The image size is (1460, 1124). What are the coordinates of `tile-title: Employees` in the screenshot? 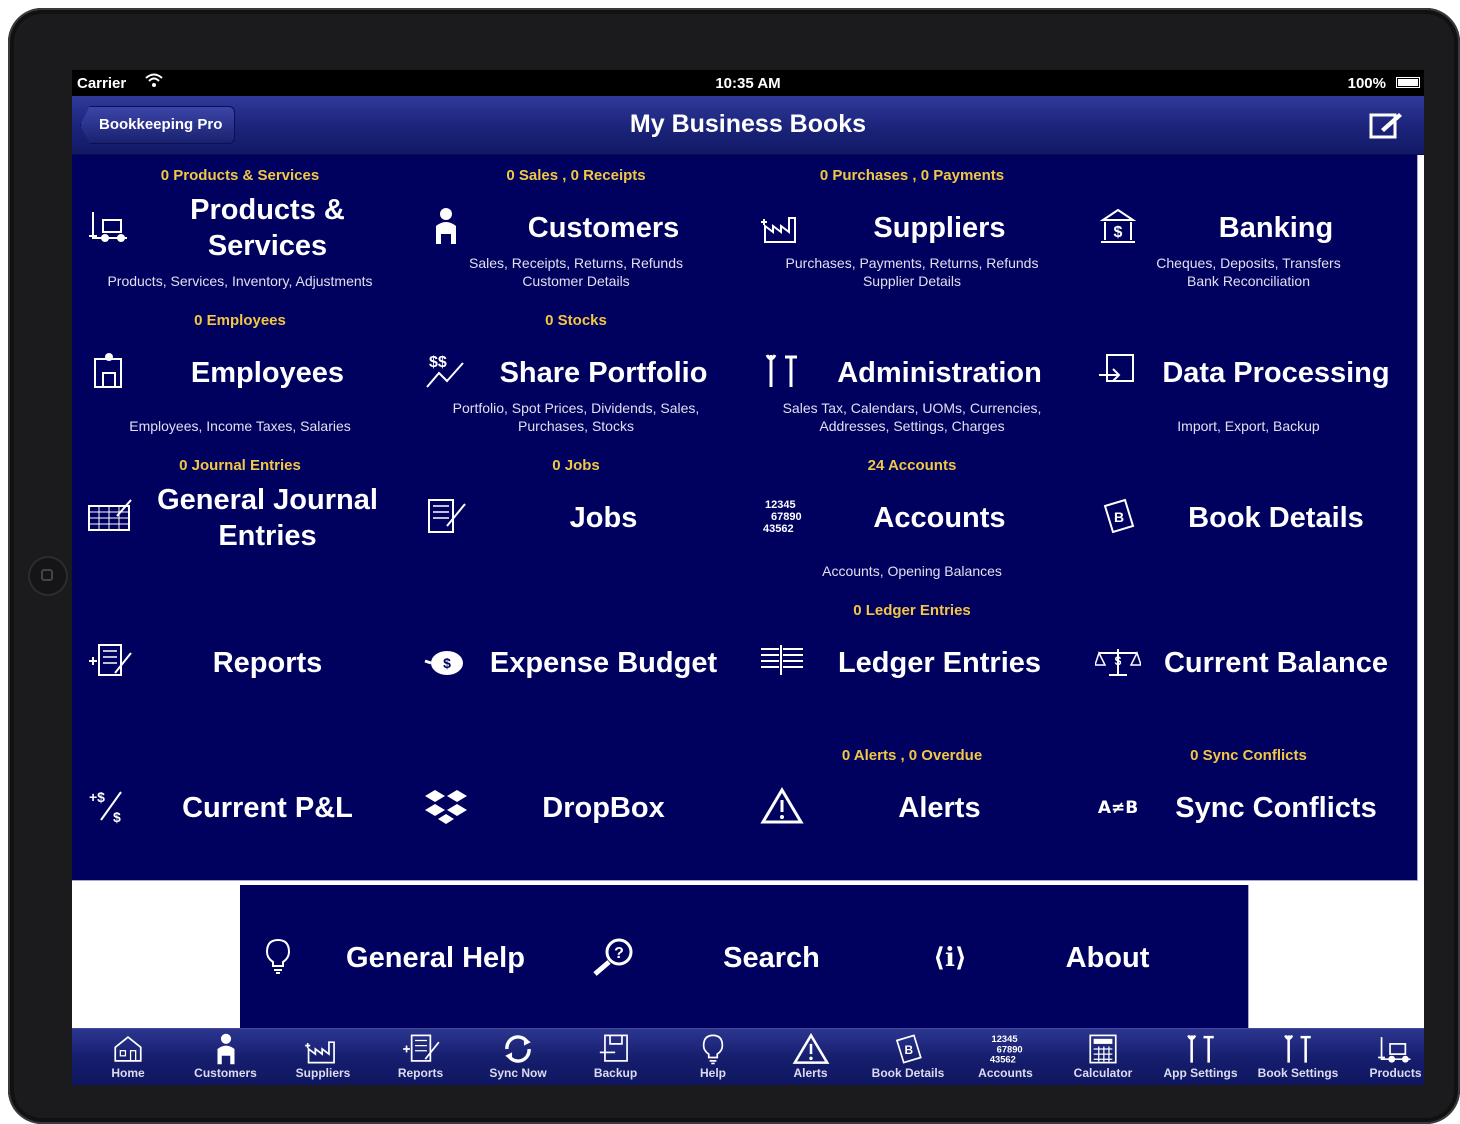 It's located at (267, 372).